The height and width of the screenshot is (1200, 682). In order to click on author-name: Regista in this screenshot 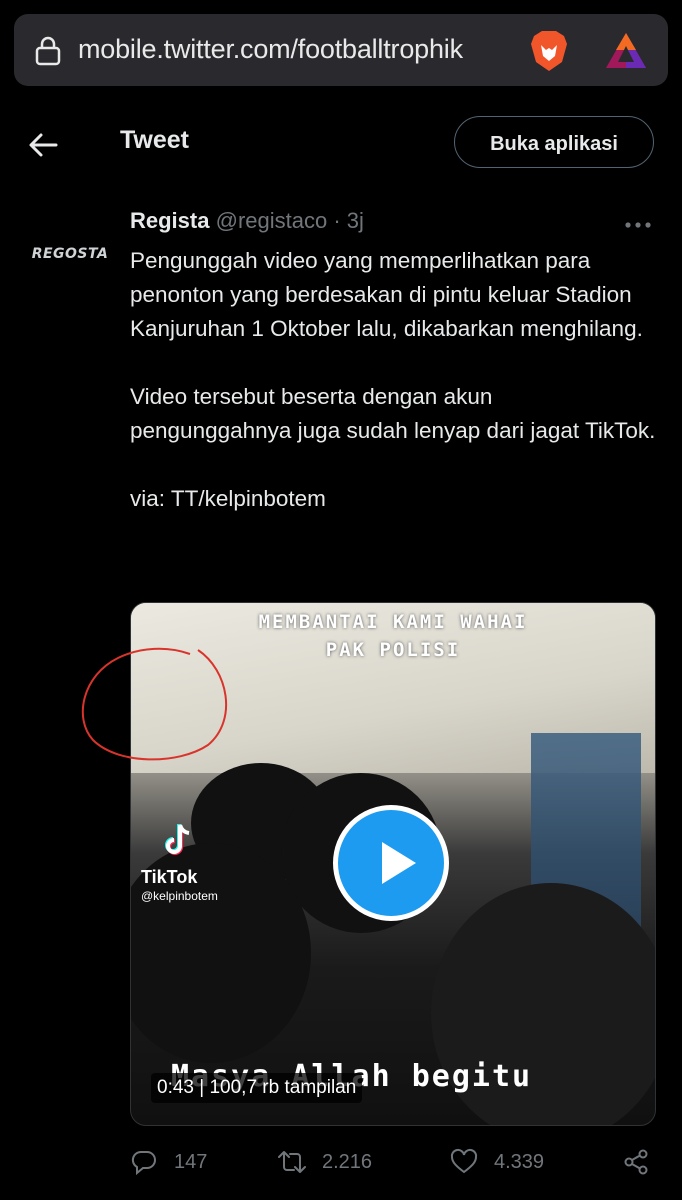, I will do `click(169, 220)`.